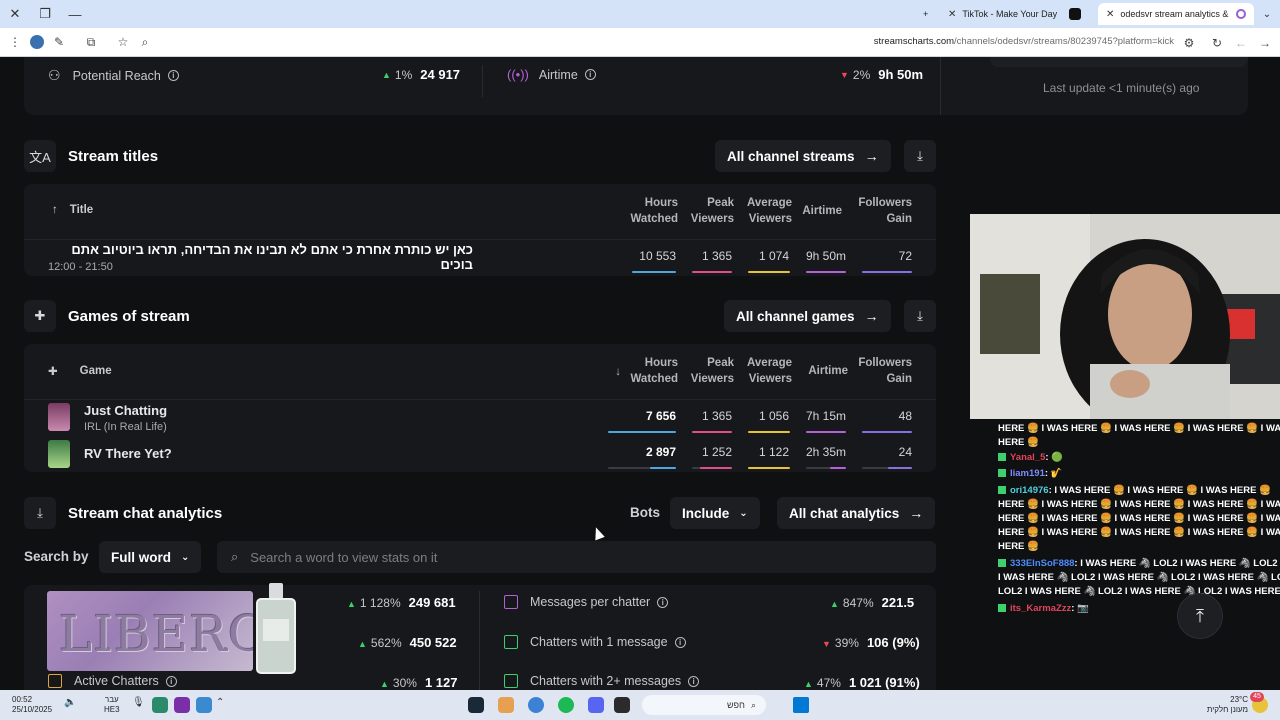 The width and height of the screenshot is (1280, 720). I want to click on streamer-webcam-video, so click(1125, 316).